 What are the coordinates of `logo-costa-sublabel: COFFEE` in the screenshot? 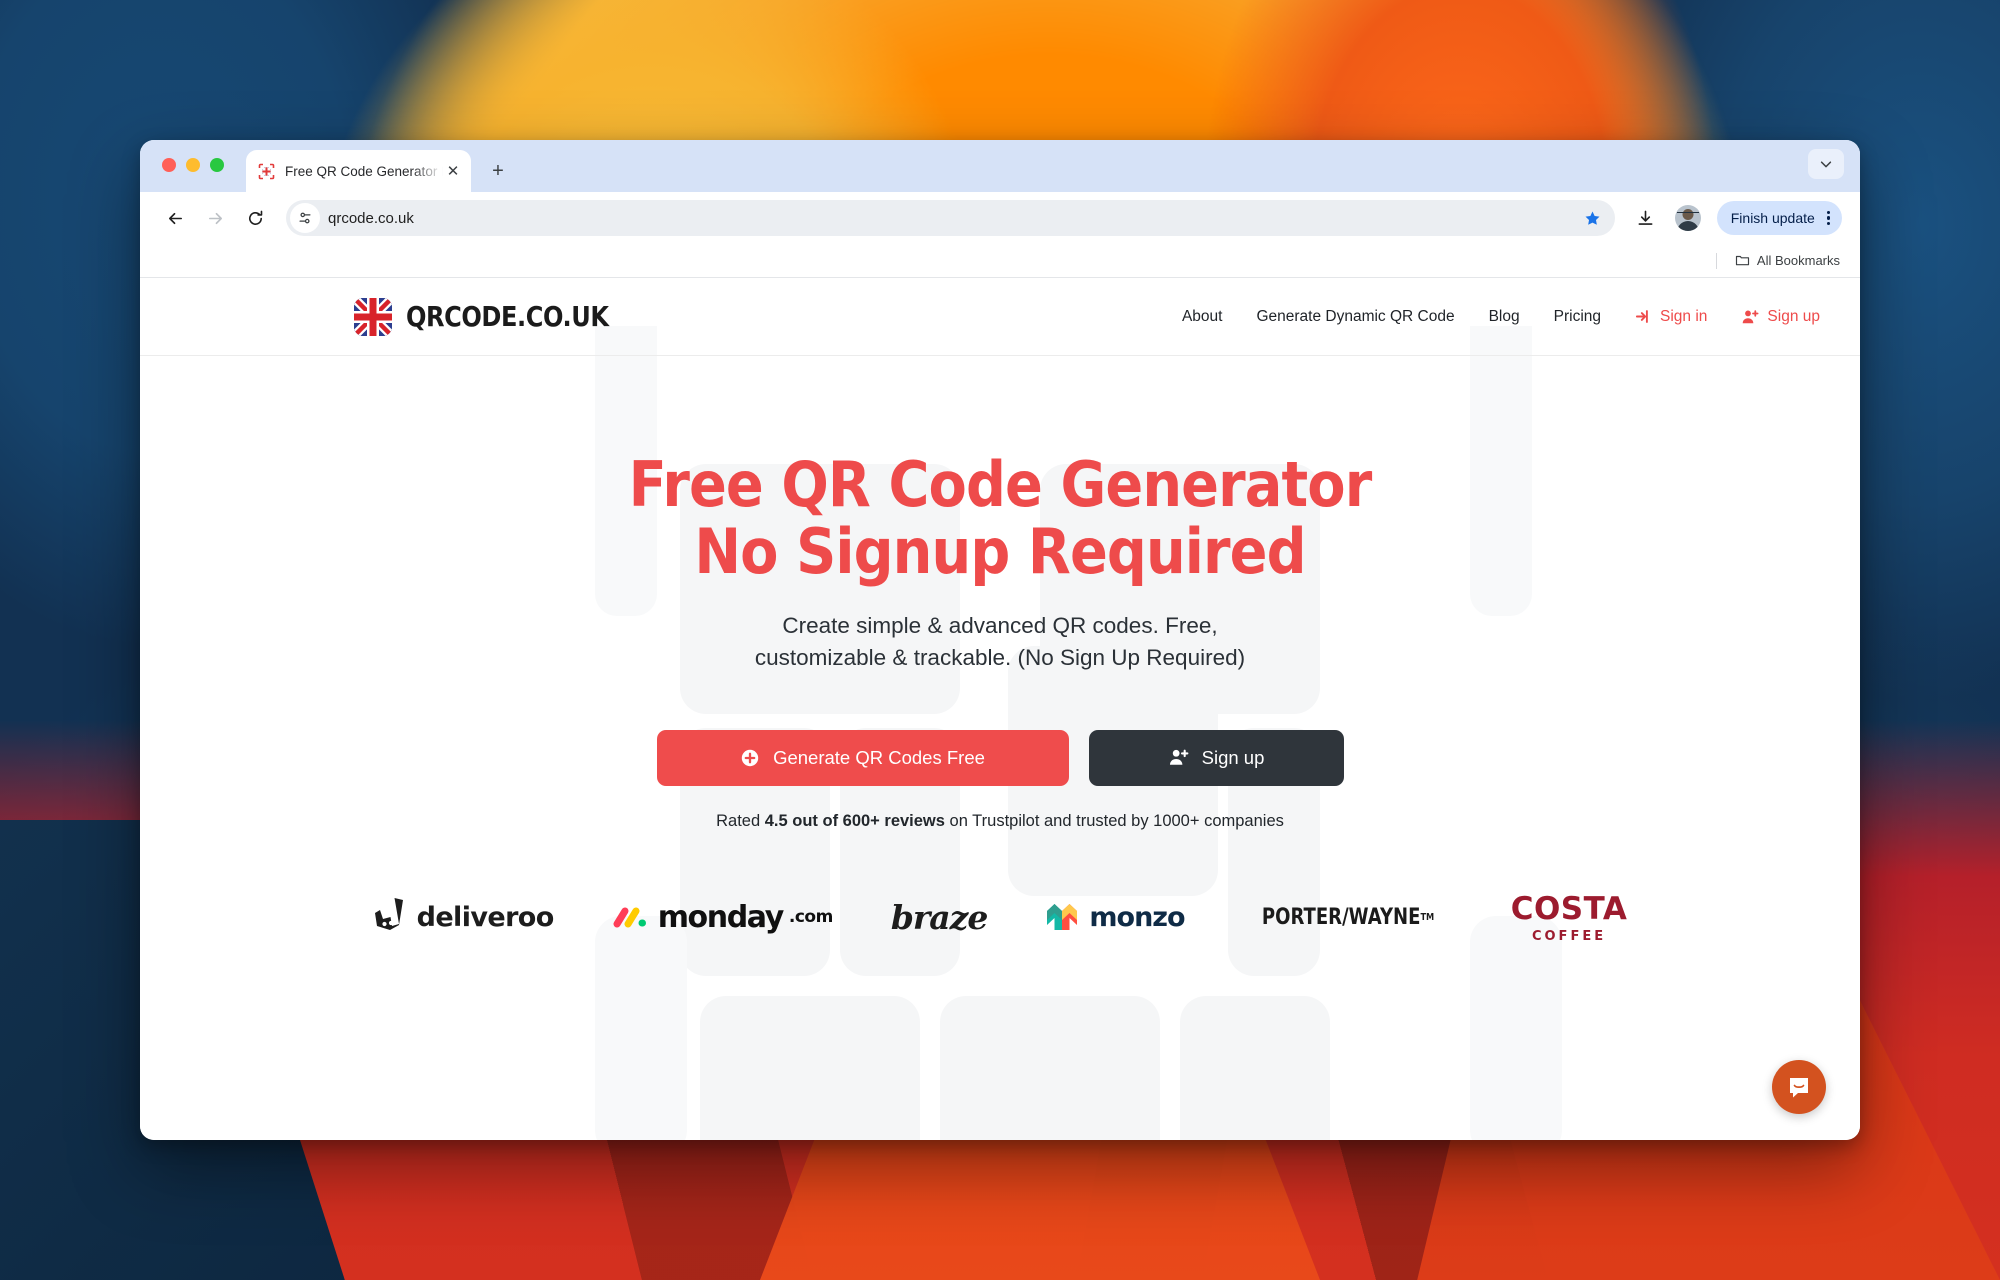 It's located at (1569, 936).